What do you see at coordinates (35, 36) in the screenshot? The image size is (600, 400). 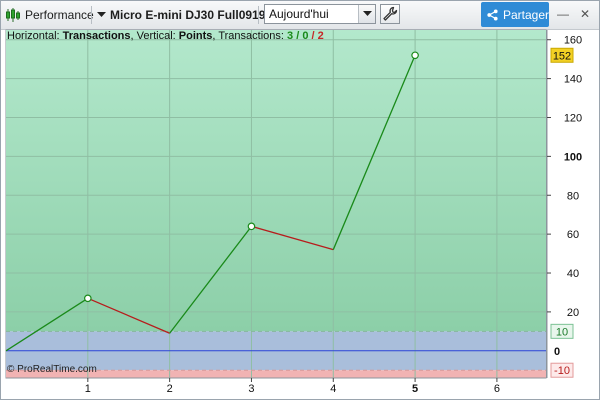 I see `horizontal-prefix: Horizontal:` at bounding box center [35, 36].